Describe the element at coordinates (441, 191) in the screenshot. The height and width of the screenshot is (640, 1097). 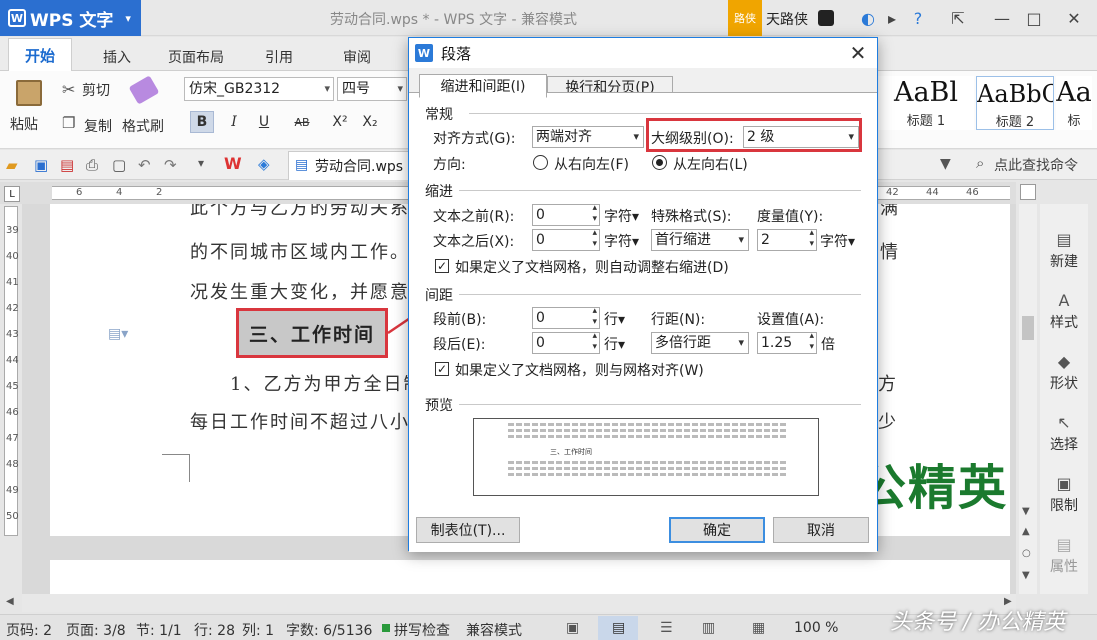
I see `section-indent: 缩进` at that location.